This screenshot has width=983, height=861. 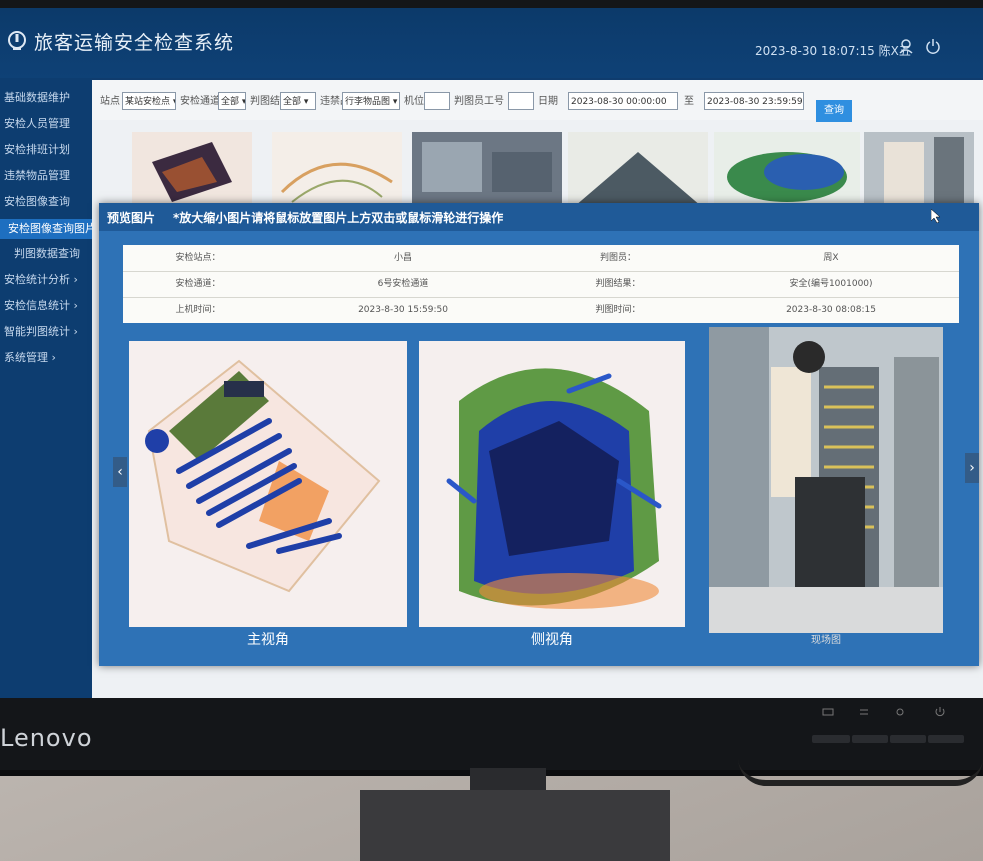 What do you see at coordinates (134, 43) in the screenshot?
I see `app-title: 旅客运输安全检查系统` at bounding box center [134, 43].